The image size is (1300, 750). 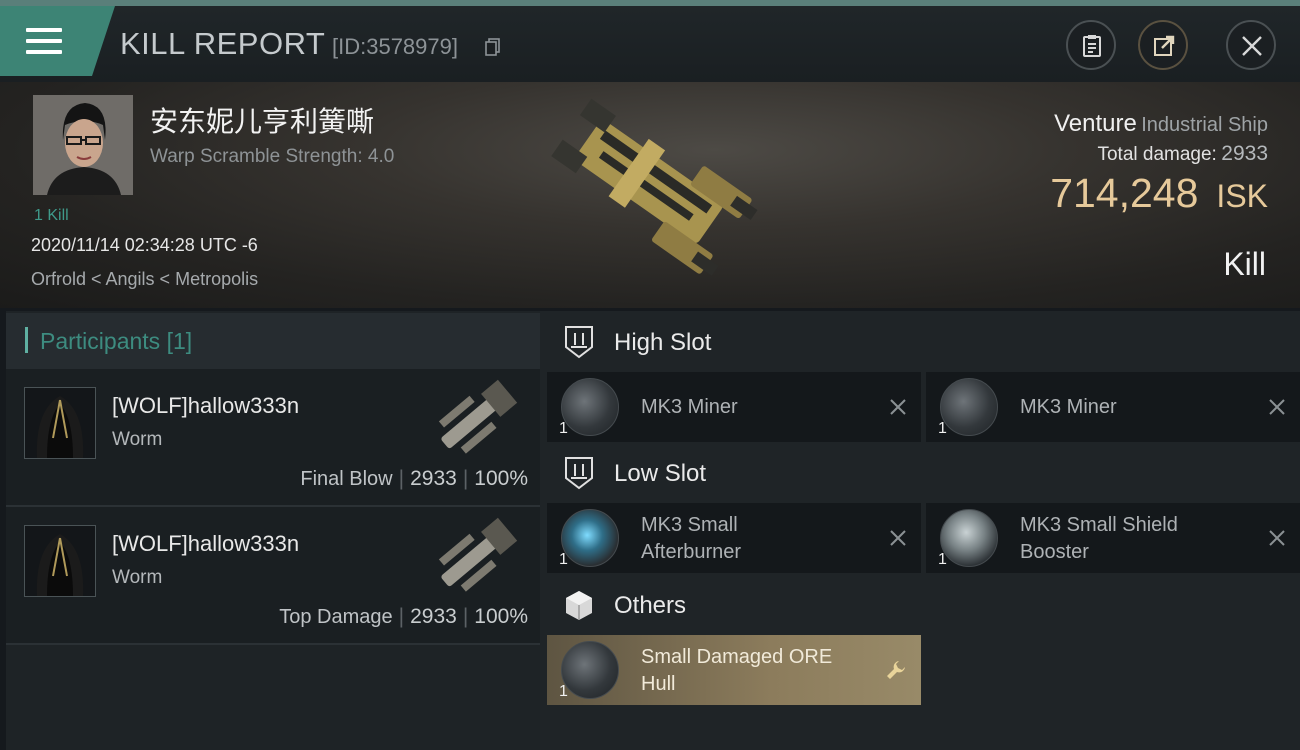 I want to click on module-item: 1 MK3 Small Shield Booster, so click(x=1113, y=538).